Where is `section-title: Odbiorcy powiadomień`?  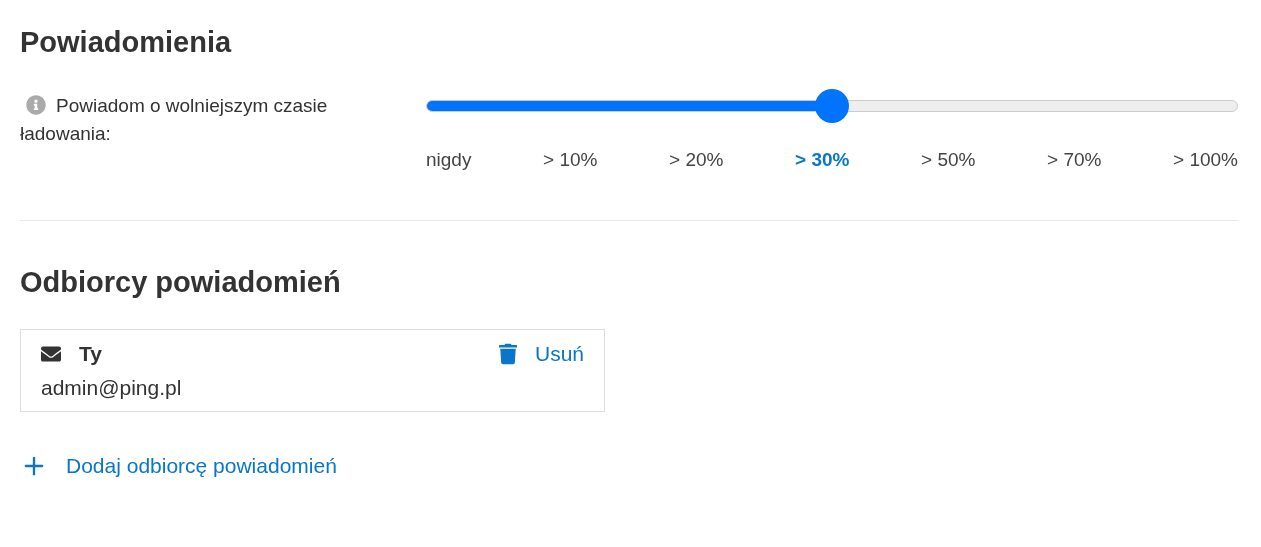
section-title: Odbiorcy powiadomień is located at coordinates (181, 282).